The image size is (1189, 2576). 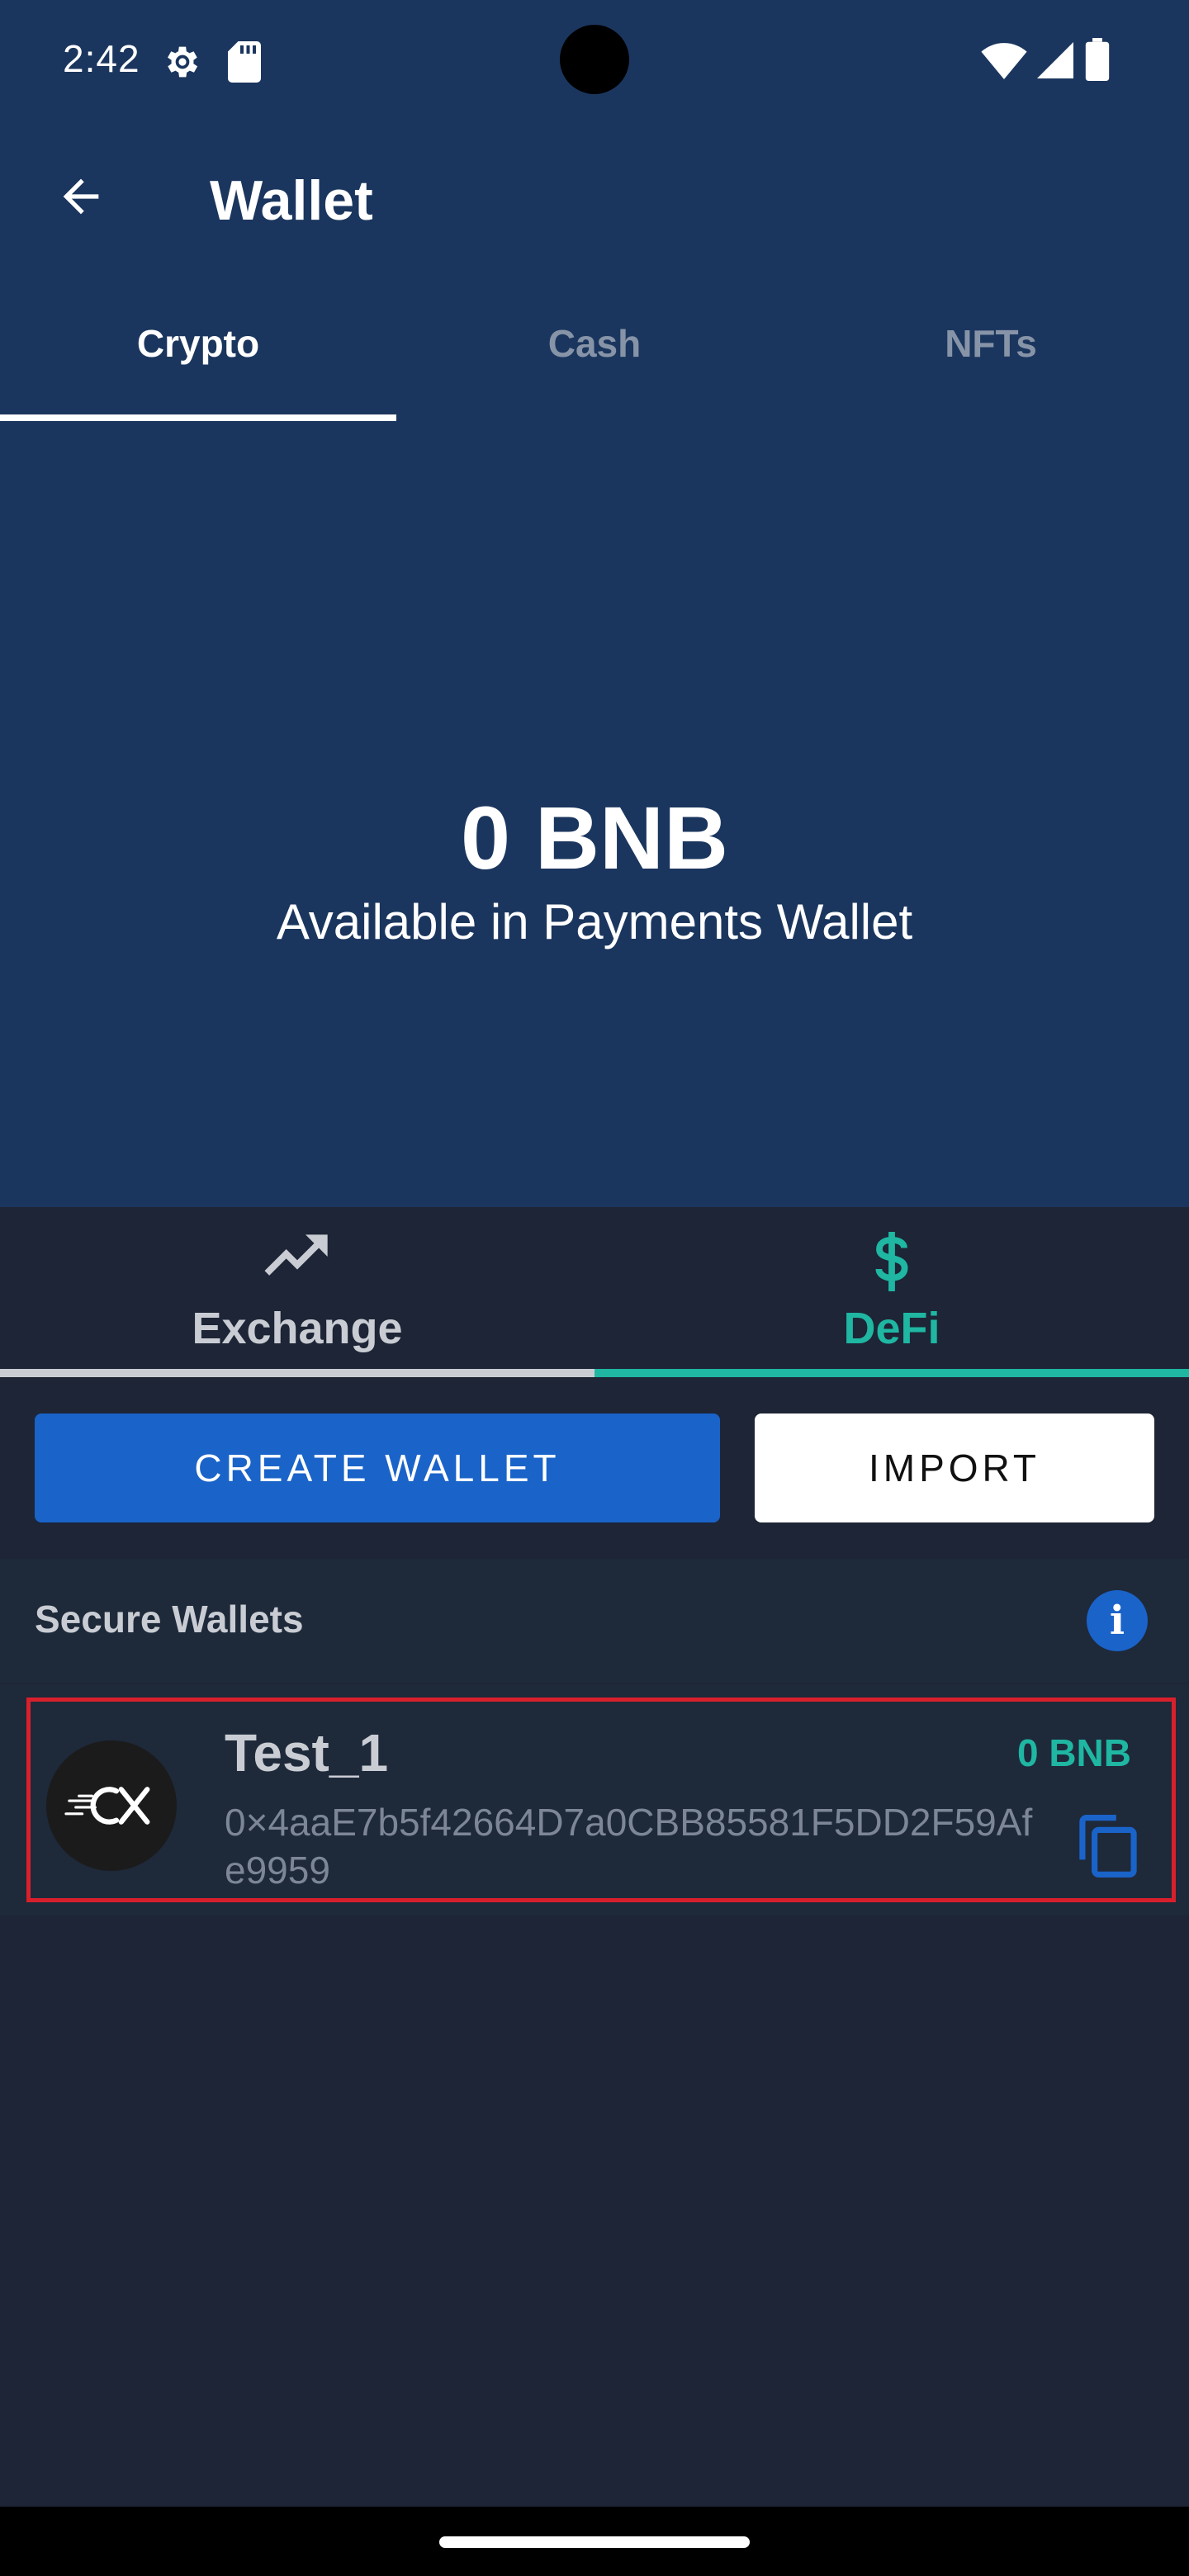 I want to click on status-time: 2:42, so click(x=101, y=58).